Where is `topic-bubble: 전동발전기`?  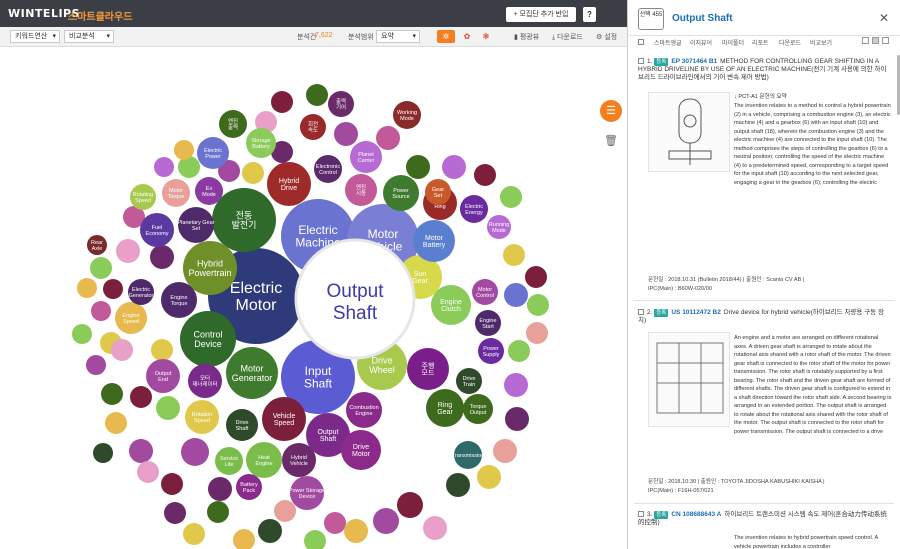 topic-bubble: 전동발전기 is located at coordinates (244, 220).